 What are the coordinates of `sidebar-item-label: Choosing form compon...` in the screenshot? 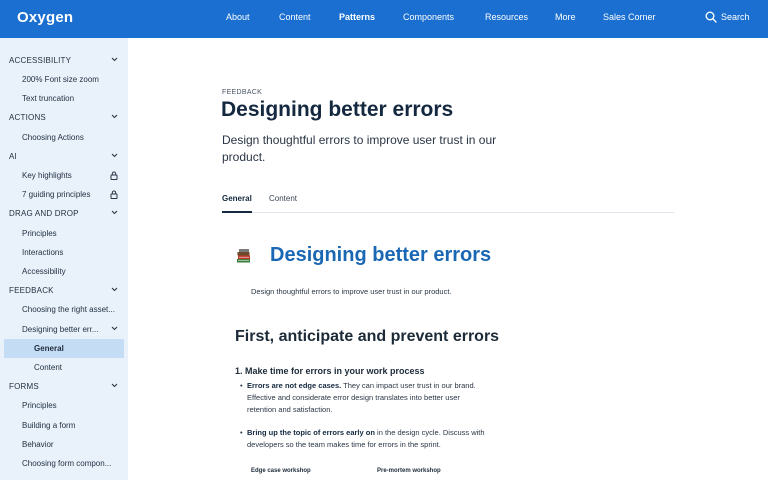 It's located at (67, 463).